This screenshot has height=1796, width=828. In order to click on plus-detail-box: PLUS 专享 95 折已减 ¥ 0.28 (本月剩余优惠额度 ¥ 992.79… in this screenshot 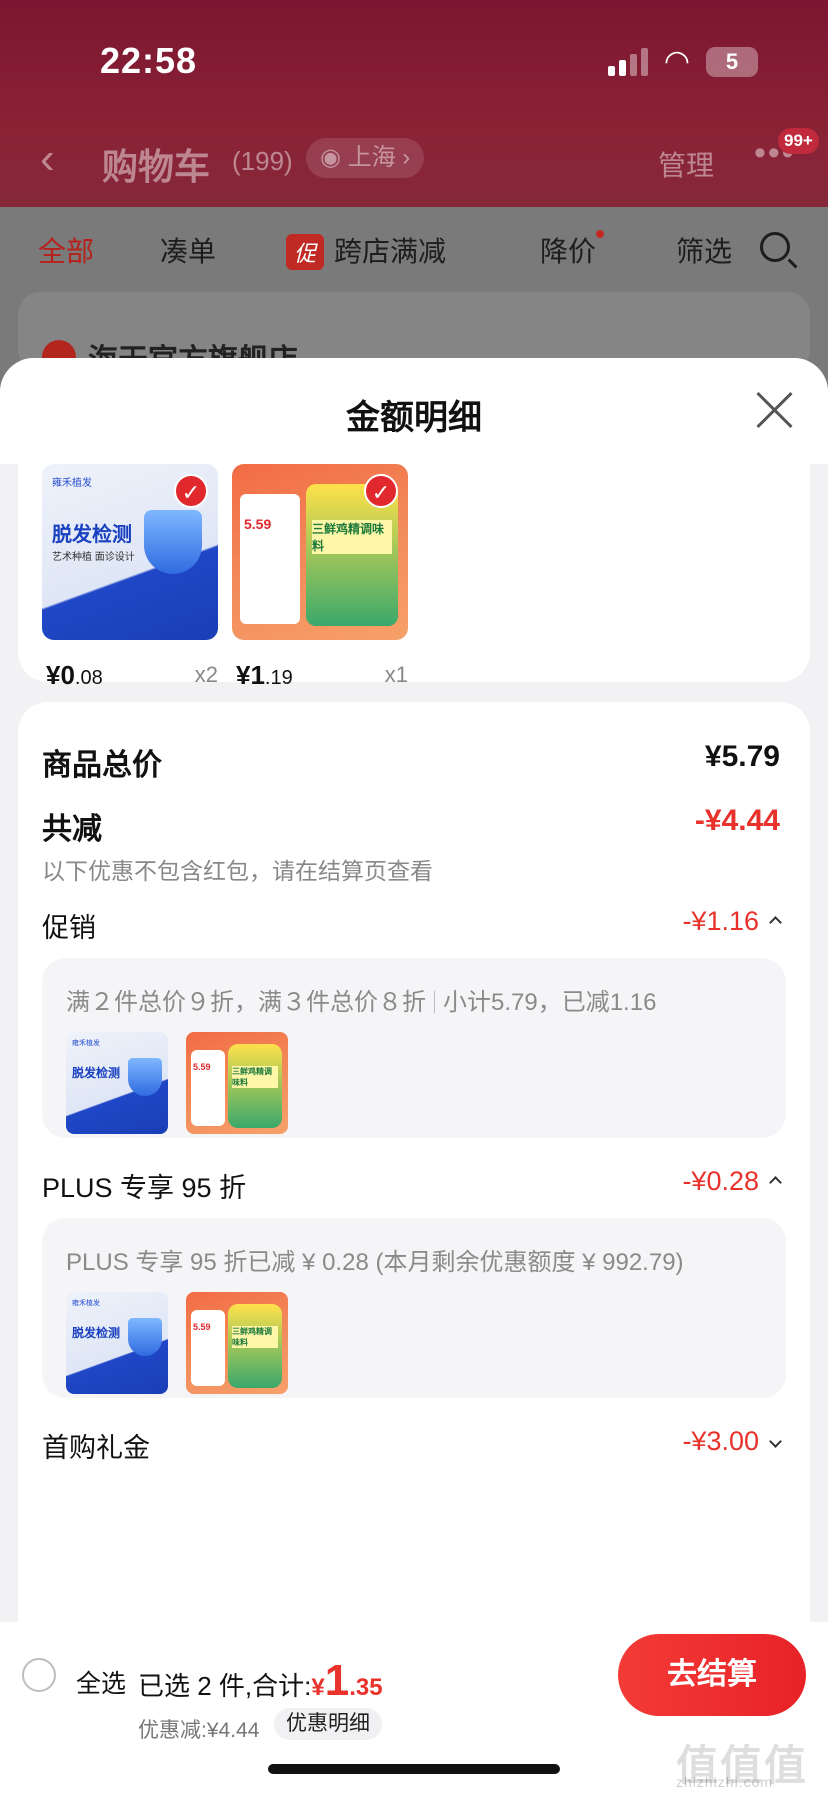, I will do `click(414, 1308)`.